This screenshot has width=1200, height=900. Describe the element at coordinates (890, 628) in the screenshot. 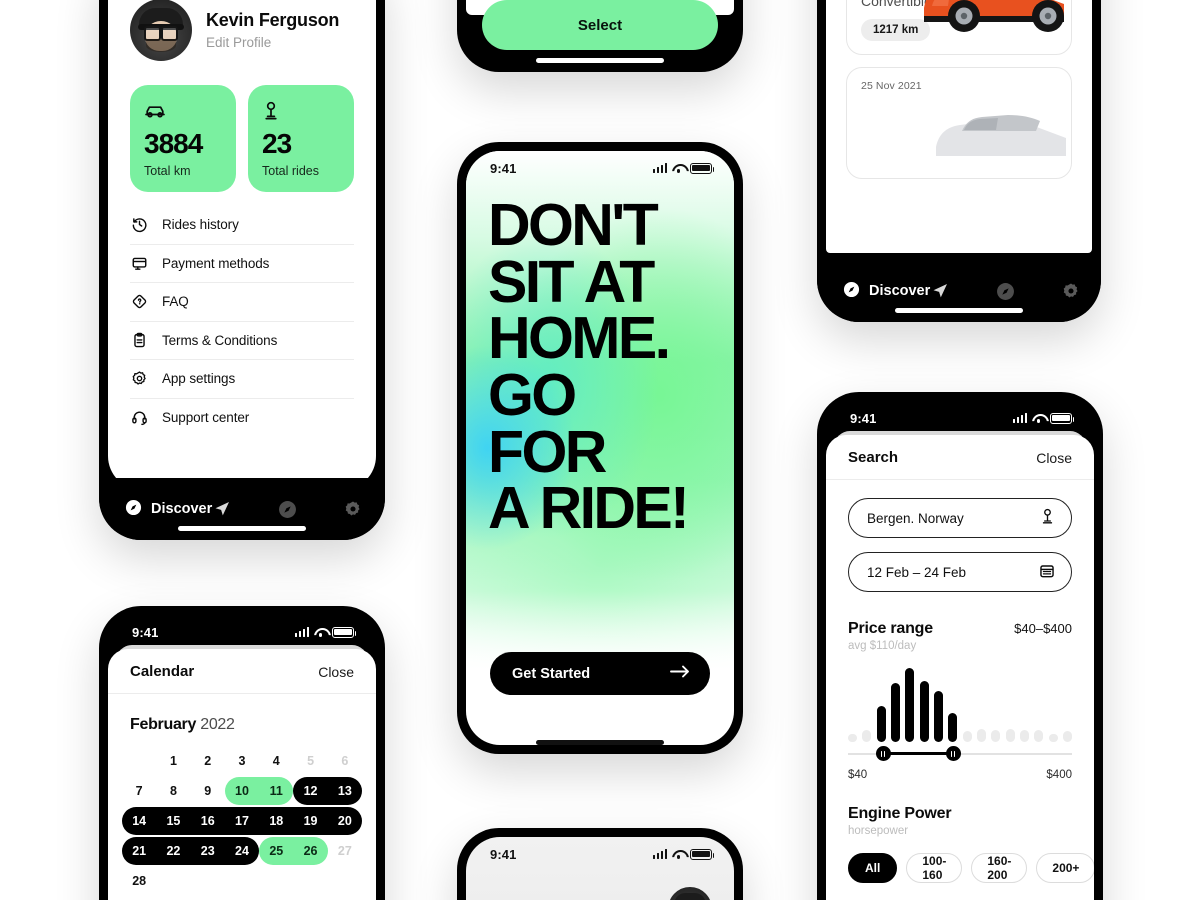

I see `price-range-title: Price range` at that location.